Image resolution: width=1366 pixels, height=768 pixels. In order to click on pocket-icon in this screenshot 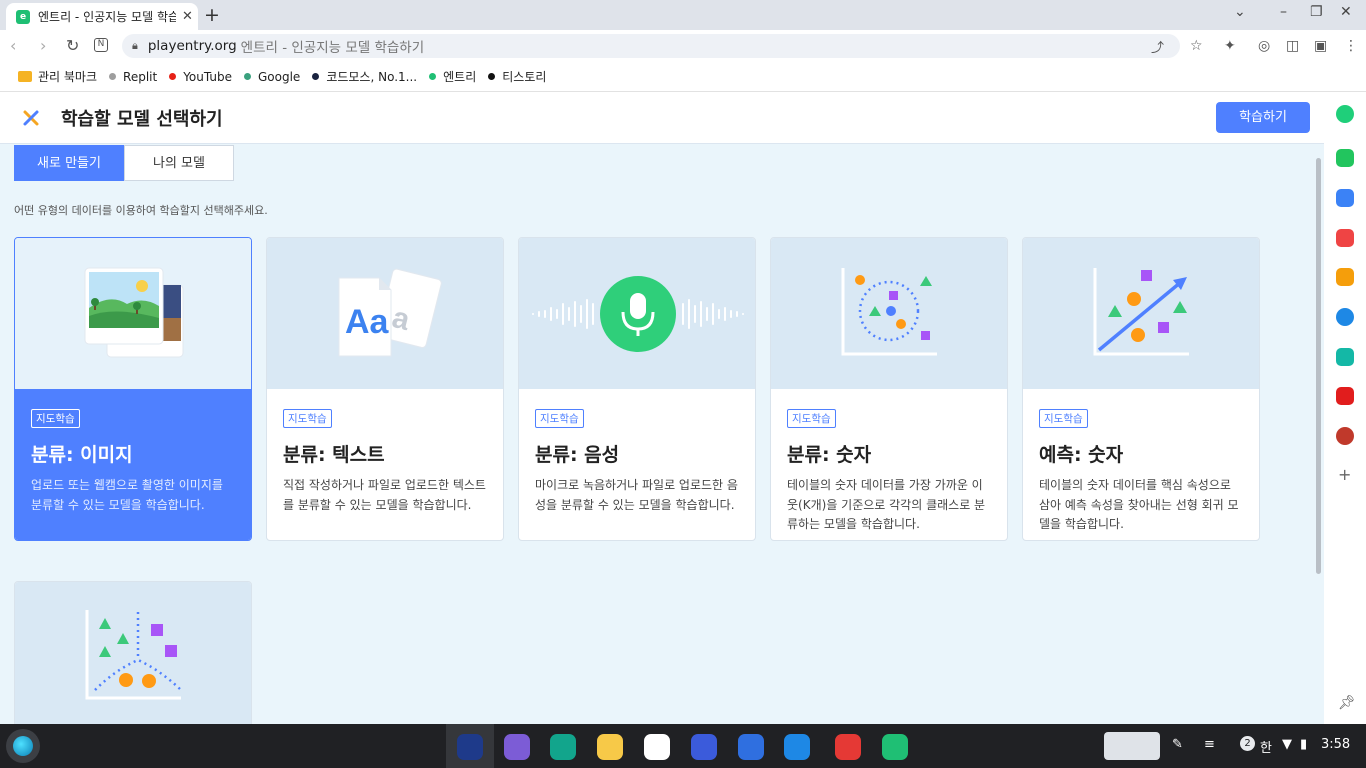, I will do `click(1345, 238)`.